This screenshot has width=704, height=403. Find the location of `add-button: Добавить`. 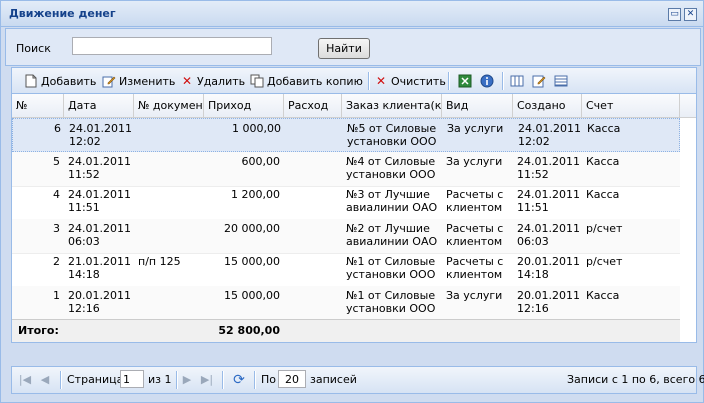

add-button: Добавить is located at coordinates (60, 81).